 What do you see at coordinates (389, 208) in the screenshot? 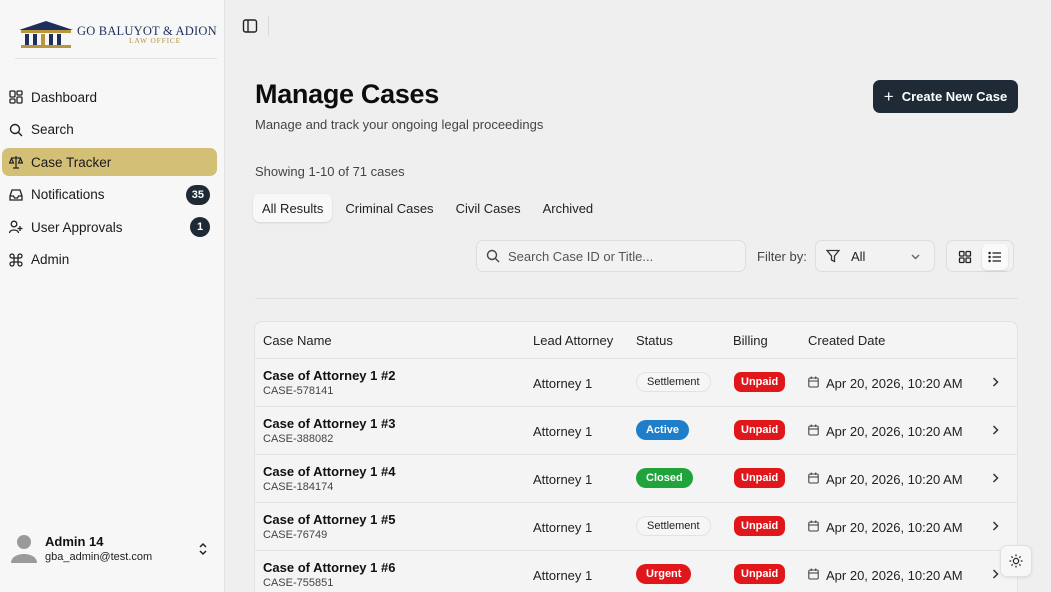
I see `tab-criminal-cases: Criminal Cases` at bounding box center [389, 208].